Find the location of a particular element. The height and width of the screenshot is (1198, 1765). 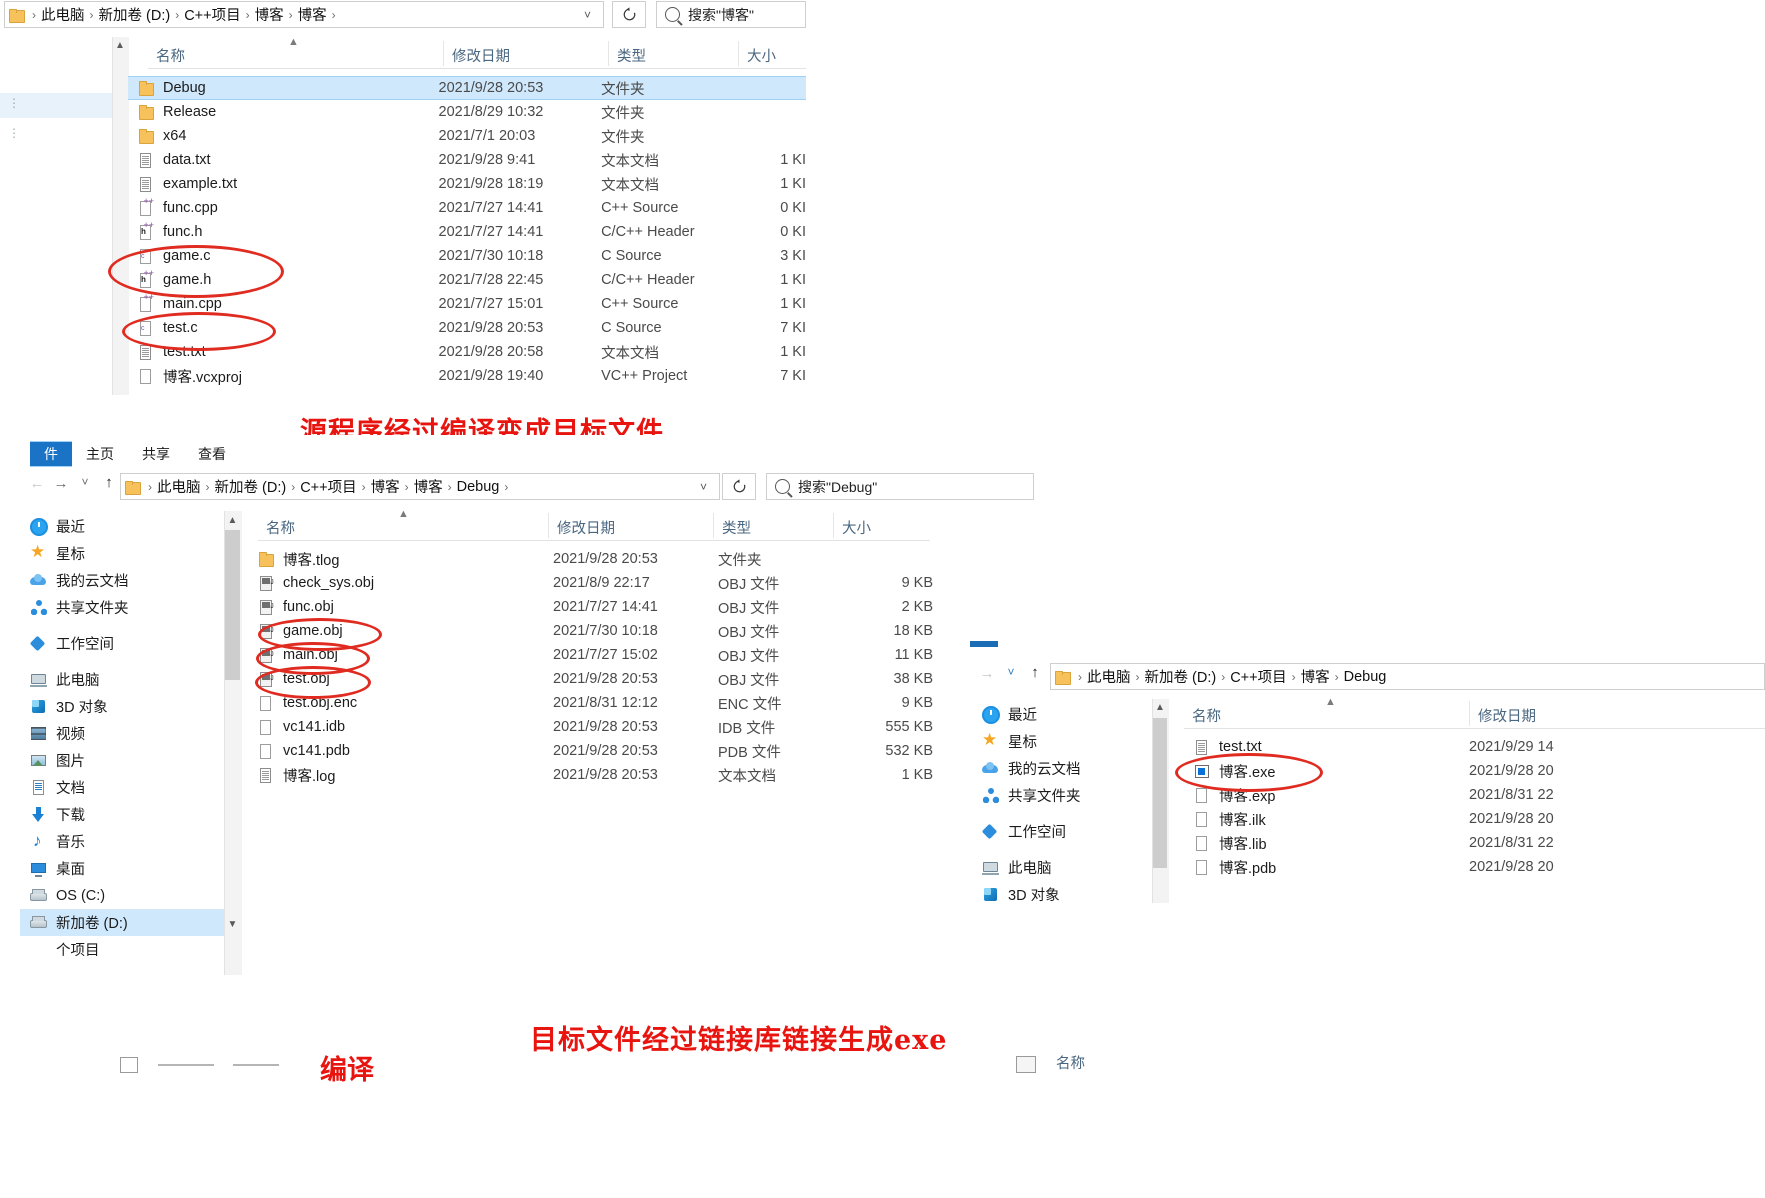

file-date-cell: 2021/8/9 22:17 is located at coordinates (601, 583).